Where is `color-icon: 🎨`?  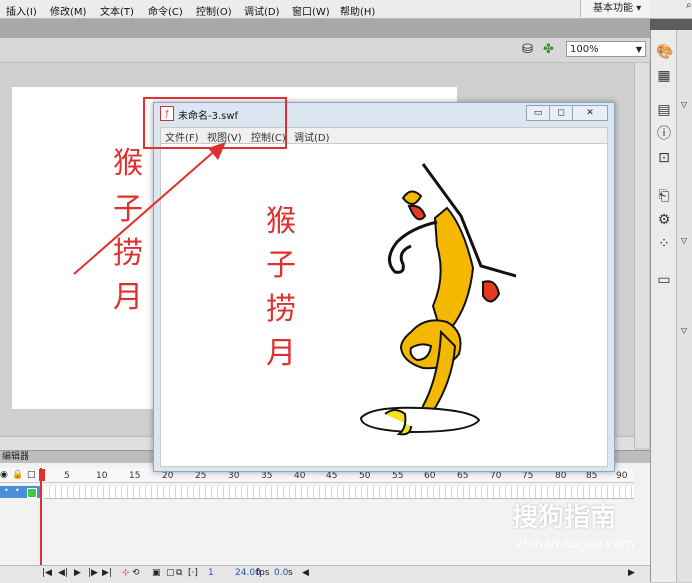
color-icon: 🎨 is located at coordinates (664, 52).